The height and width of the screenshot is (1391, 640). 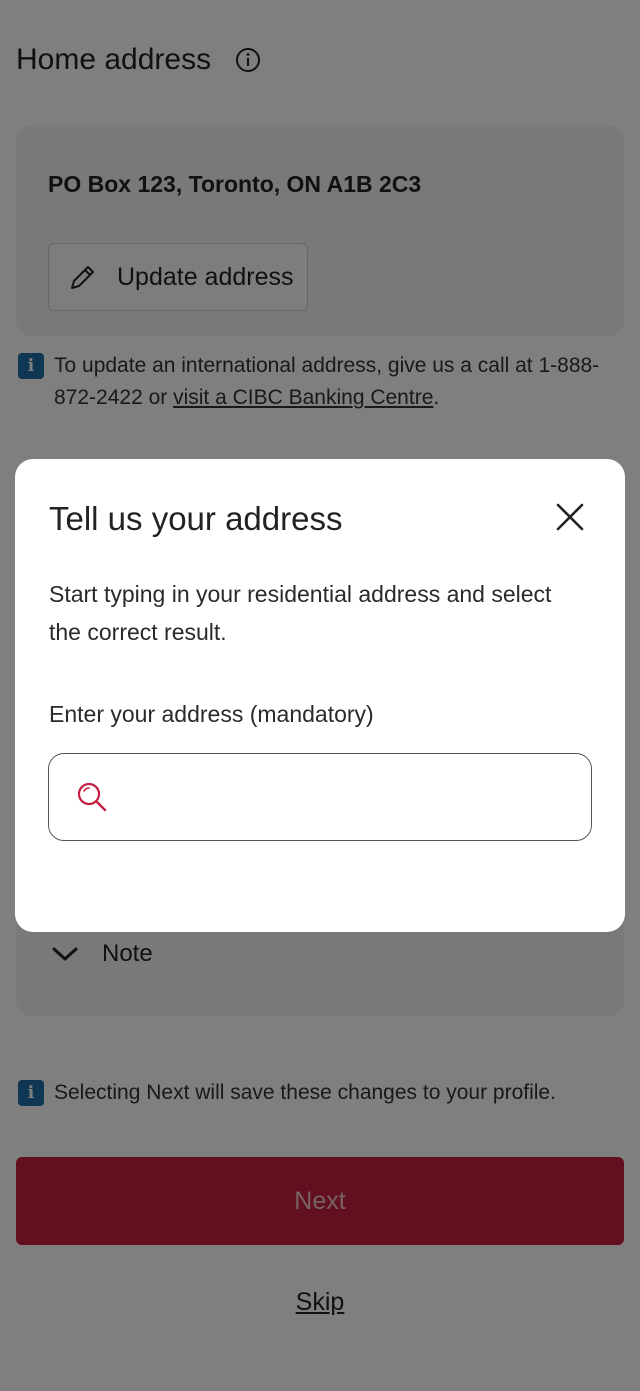 I want to click on dialog-title: Tell us your address, so click(x=196, y=518).